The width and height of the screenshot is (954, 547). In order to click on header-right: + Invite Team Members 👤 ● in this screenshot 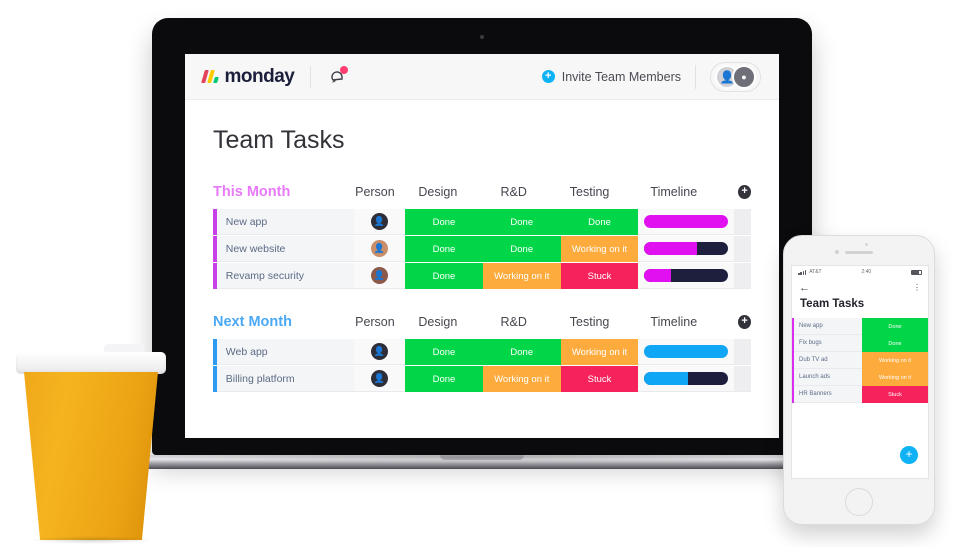, I will do `click(651, 76)`.